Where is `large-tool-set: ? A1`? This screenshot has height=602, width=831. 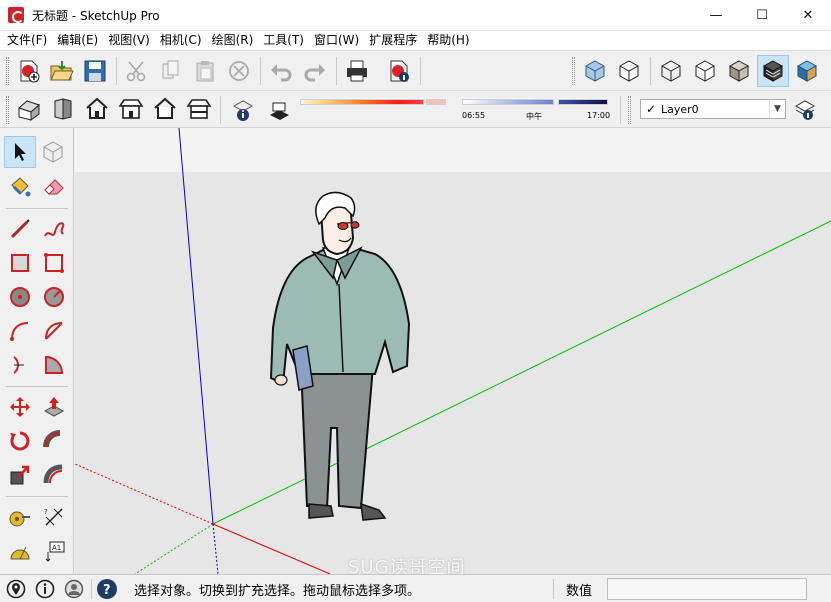 large-tool-set: ? A1 is located at coordinates (37, 351).